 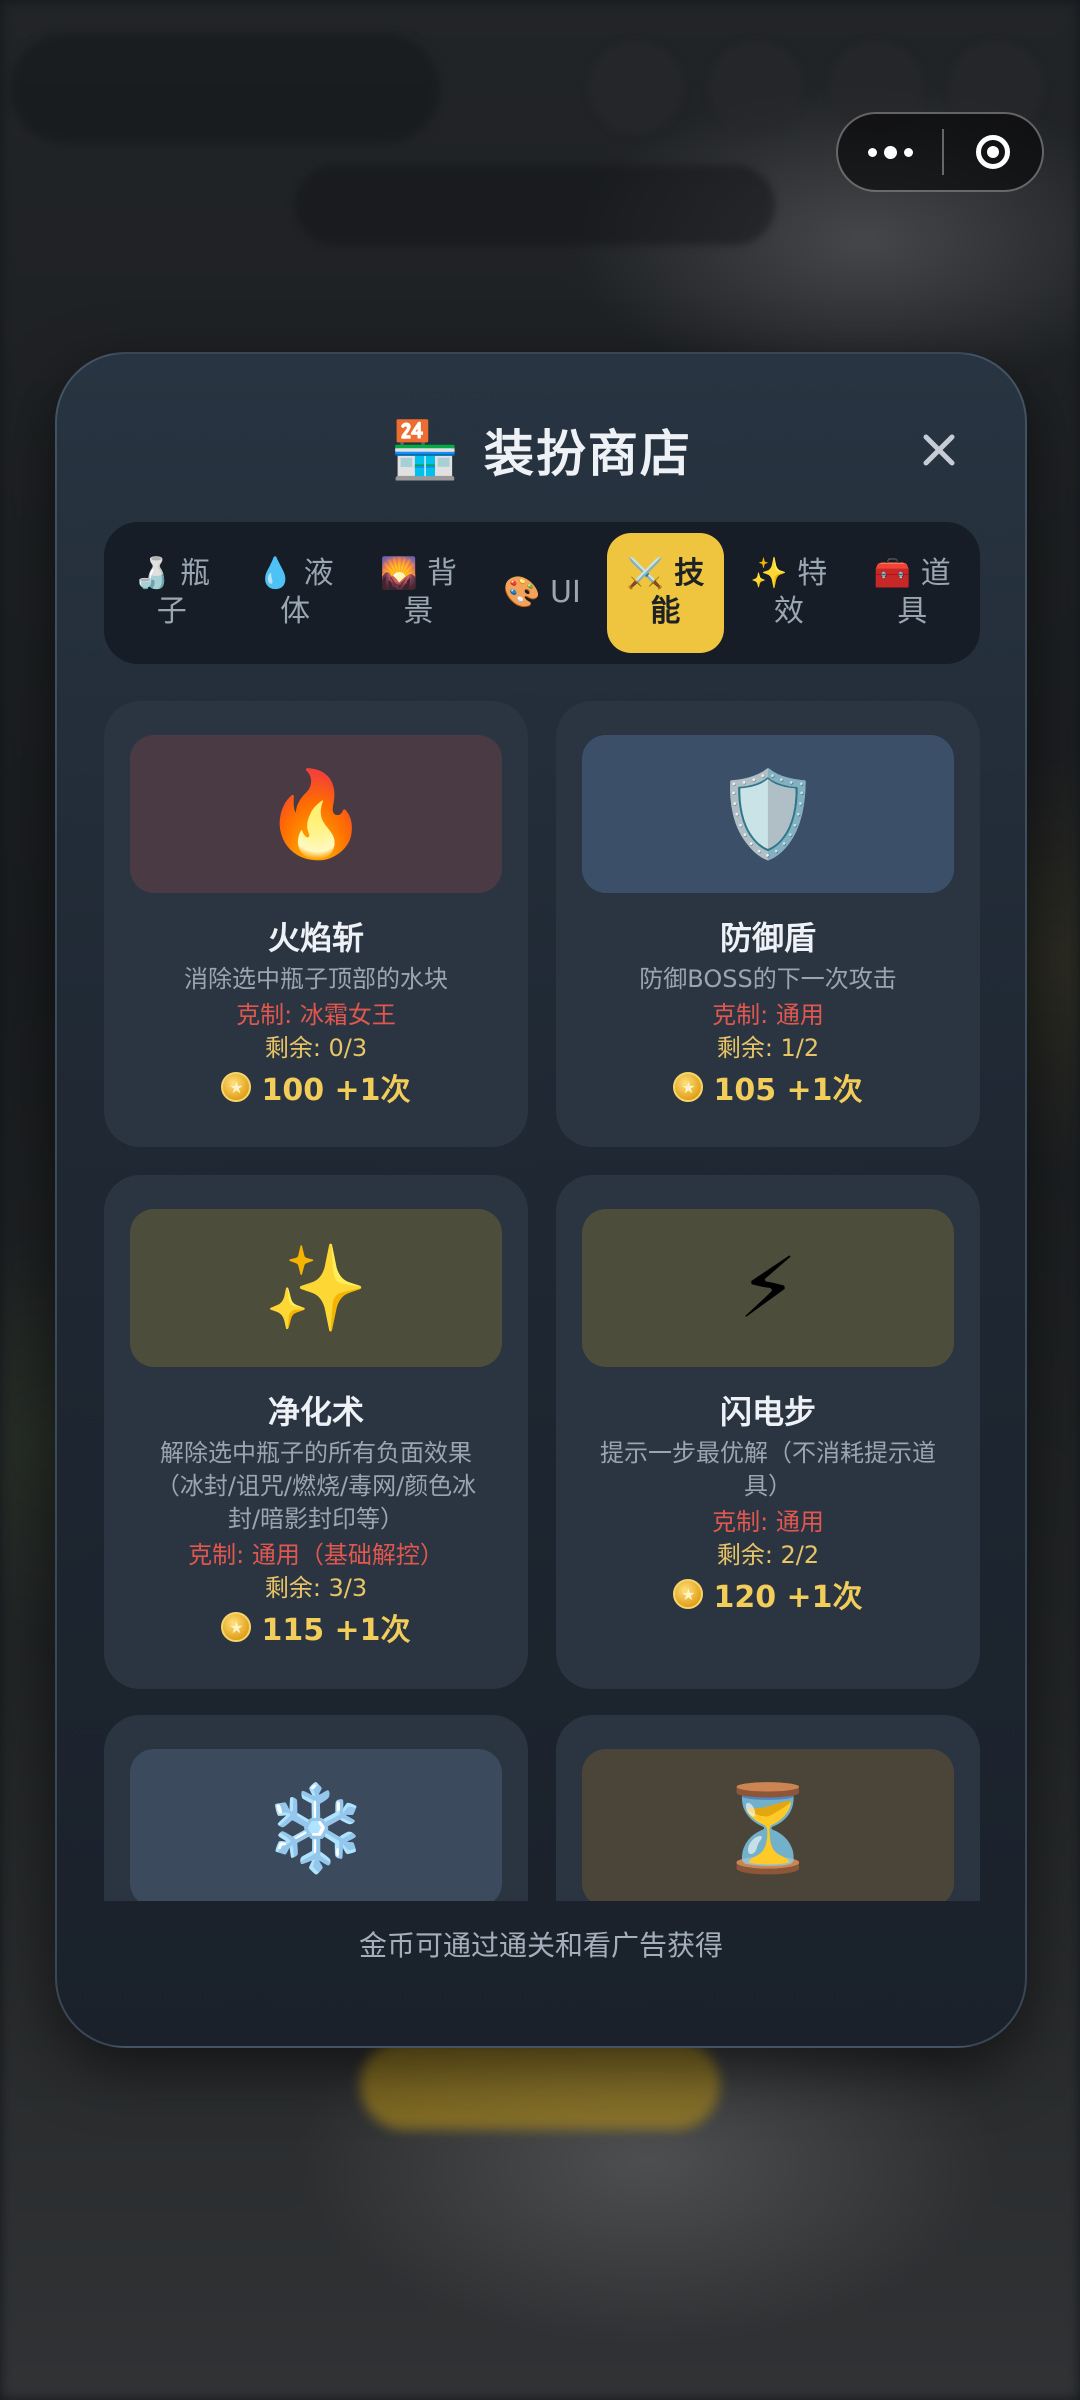 I want to click on item-description: 防御BOSS的下一次攻击, so click(x=768, y=979).